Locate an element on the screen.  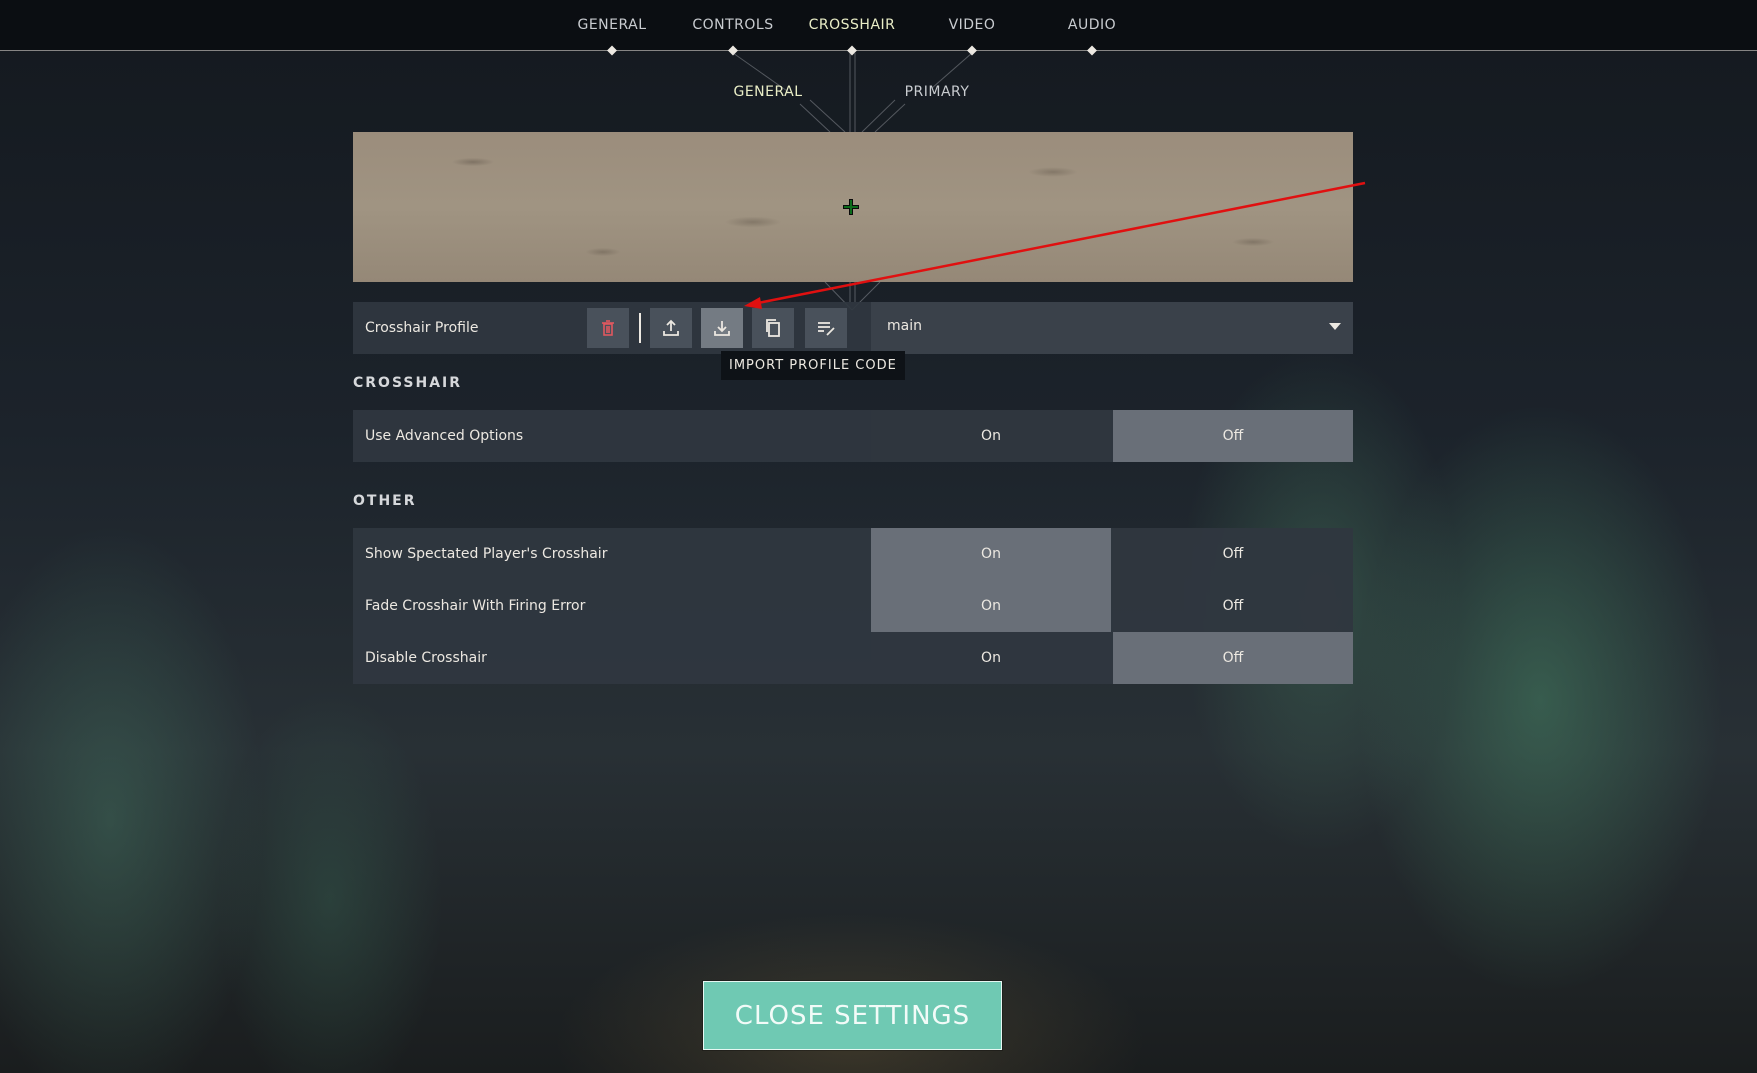
crosshair-icon is located at coordinates (851, 207).